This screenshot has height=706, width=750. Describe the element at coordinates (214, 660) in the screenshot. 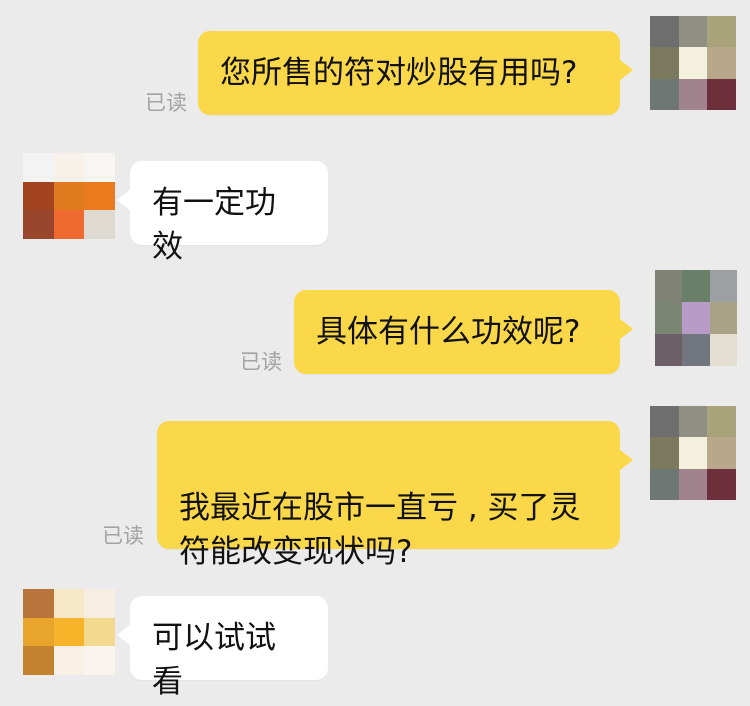

I see `message-text: 可以试试看` at that location.